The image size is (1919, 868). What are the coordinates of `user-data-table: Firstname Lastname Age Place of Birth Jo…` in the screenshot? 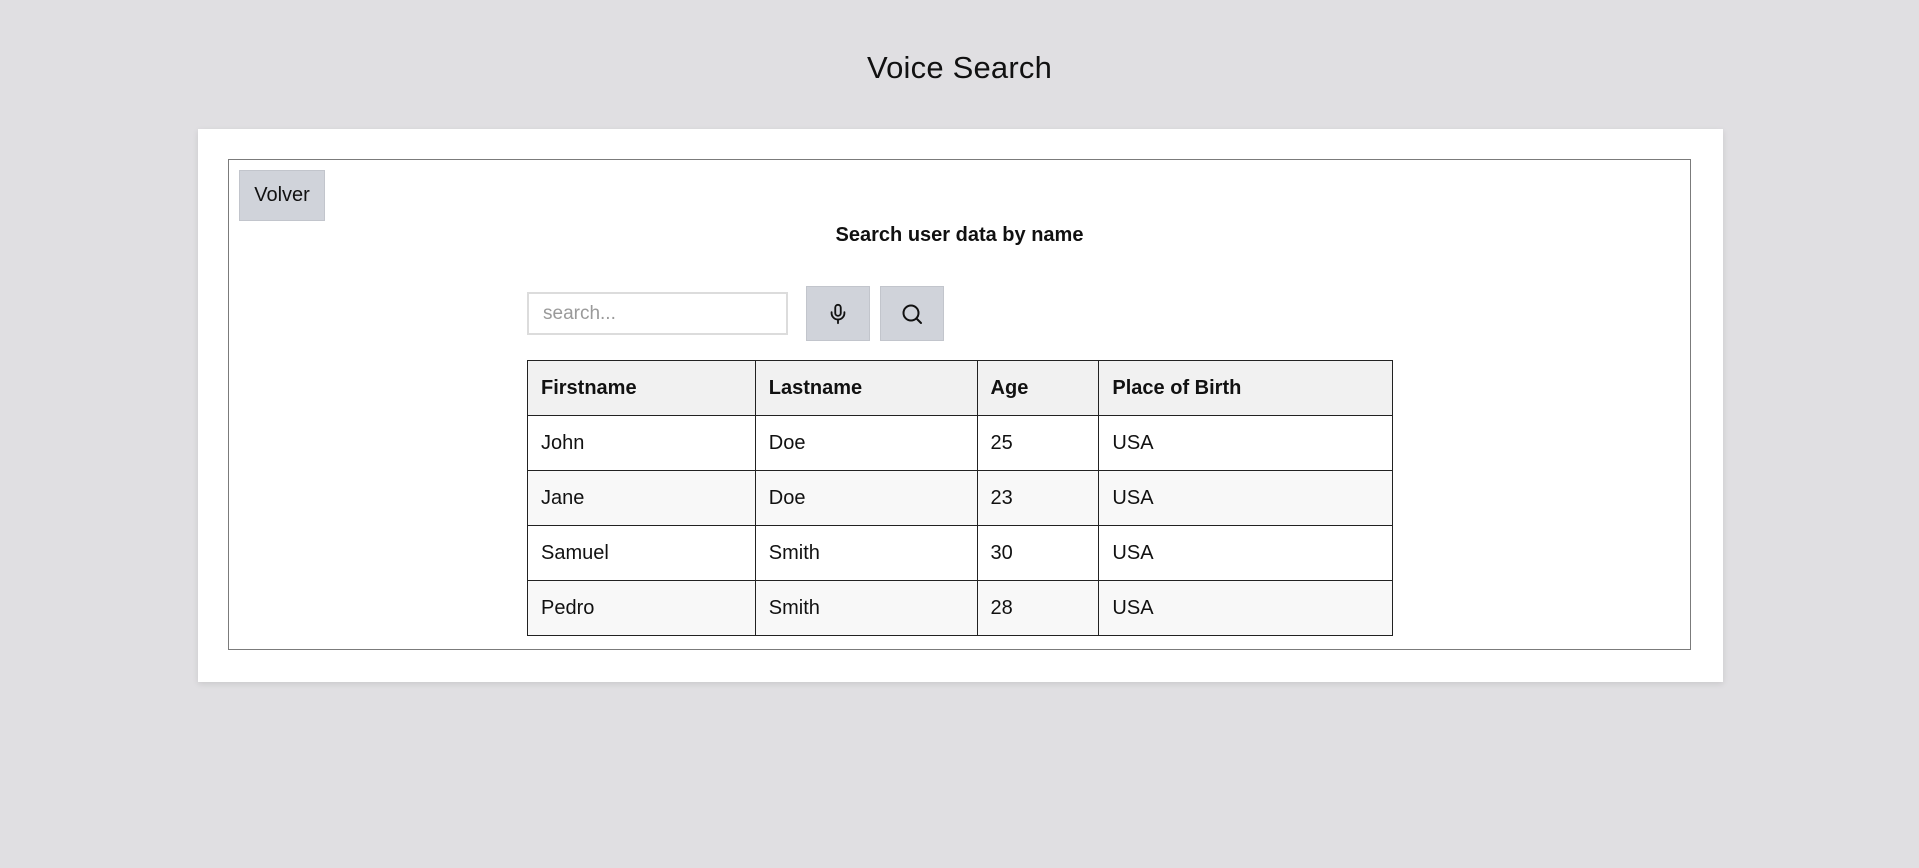 It's located at (960, 498).